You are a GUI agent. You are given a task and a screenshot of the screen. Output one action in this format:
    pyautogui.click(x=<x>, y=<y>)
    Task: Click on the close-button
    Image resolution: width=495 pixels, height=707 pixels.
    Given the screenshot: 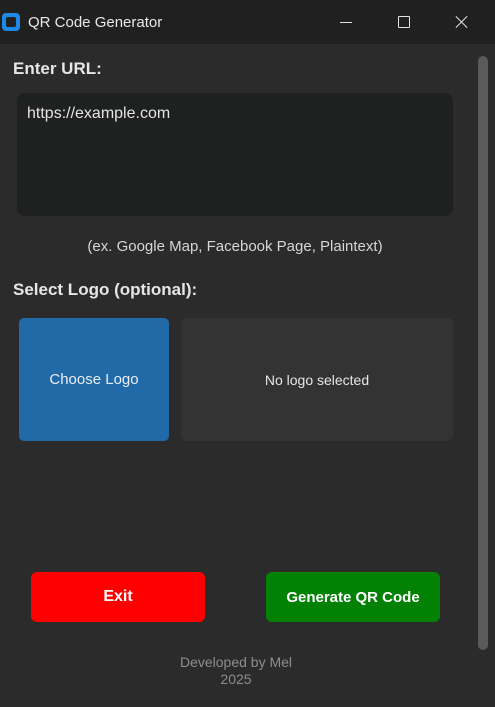 What is the action you would take?
    pyautogui.click(x=462, y=22)
    